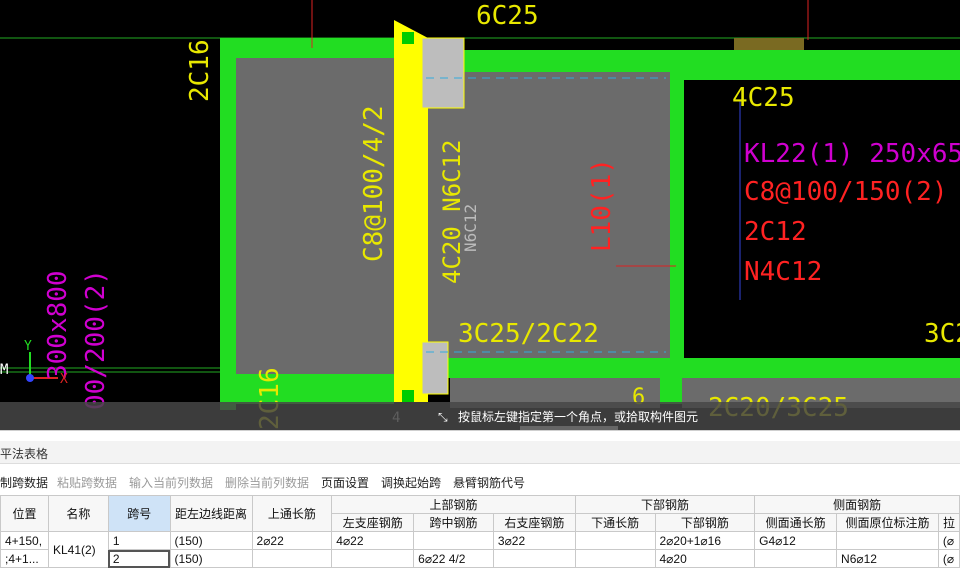 This screenshot has width=960, height=583. Describe the element at coordinates (443, 73) in the screenshot. I see `column-top` at that location.